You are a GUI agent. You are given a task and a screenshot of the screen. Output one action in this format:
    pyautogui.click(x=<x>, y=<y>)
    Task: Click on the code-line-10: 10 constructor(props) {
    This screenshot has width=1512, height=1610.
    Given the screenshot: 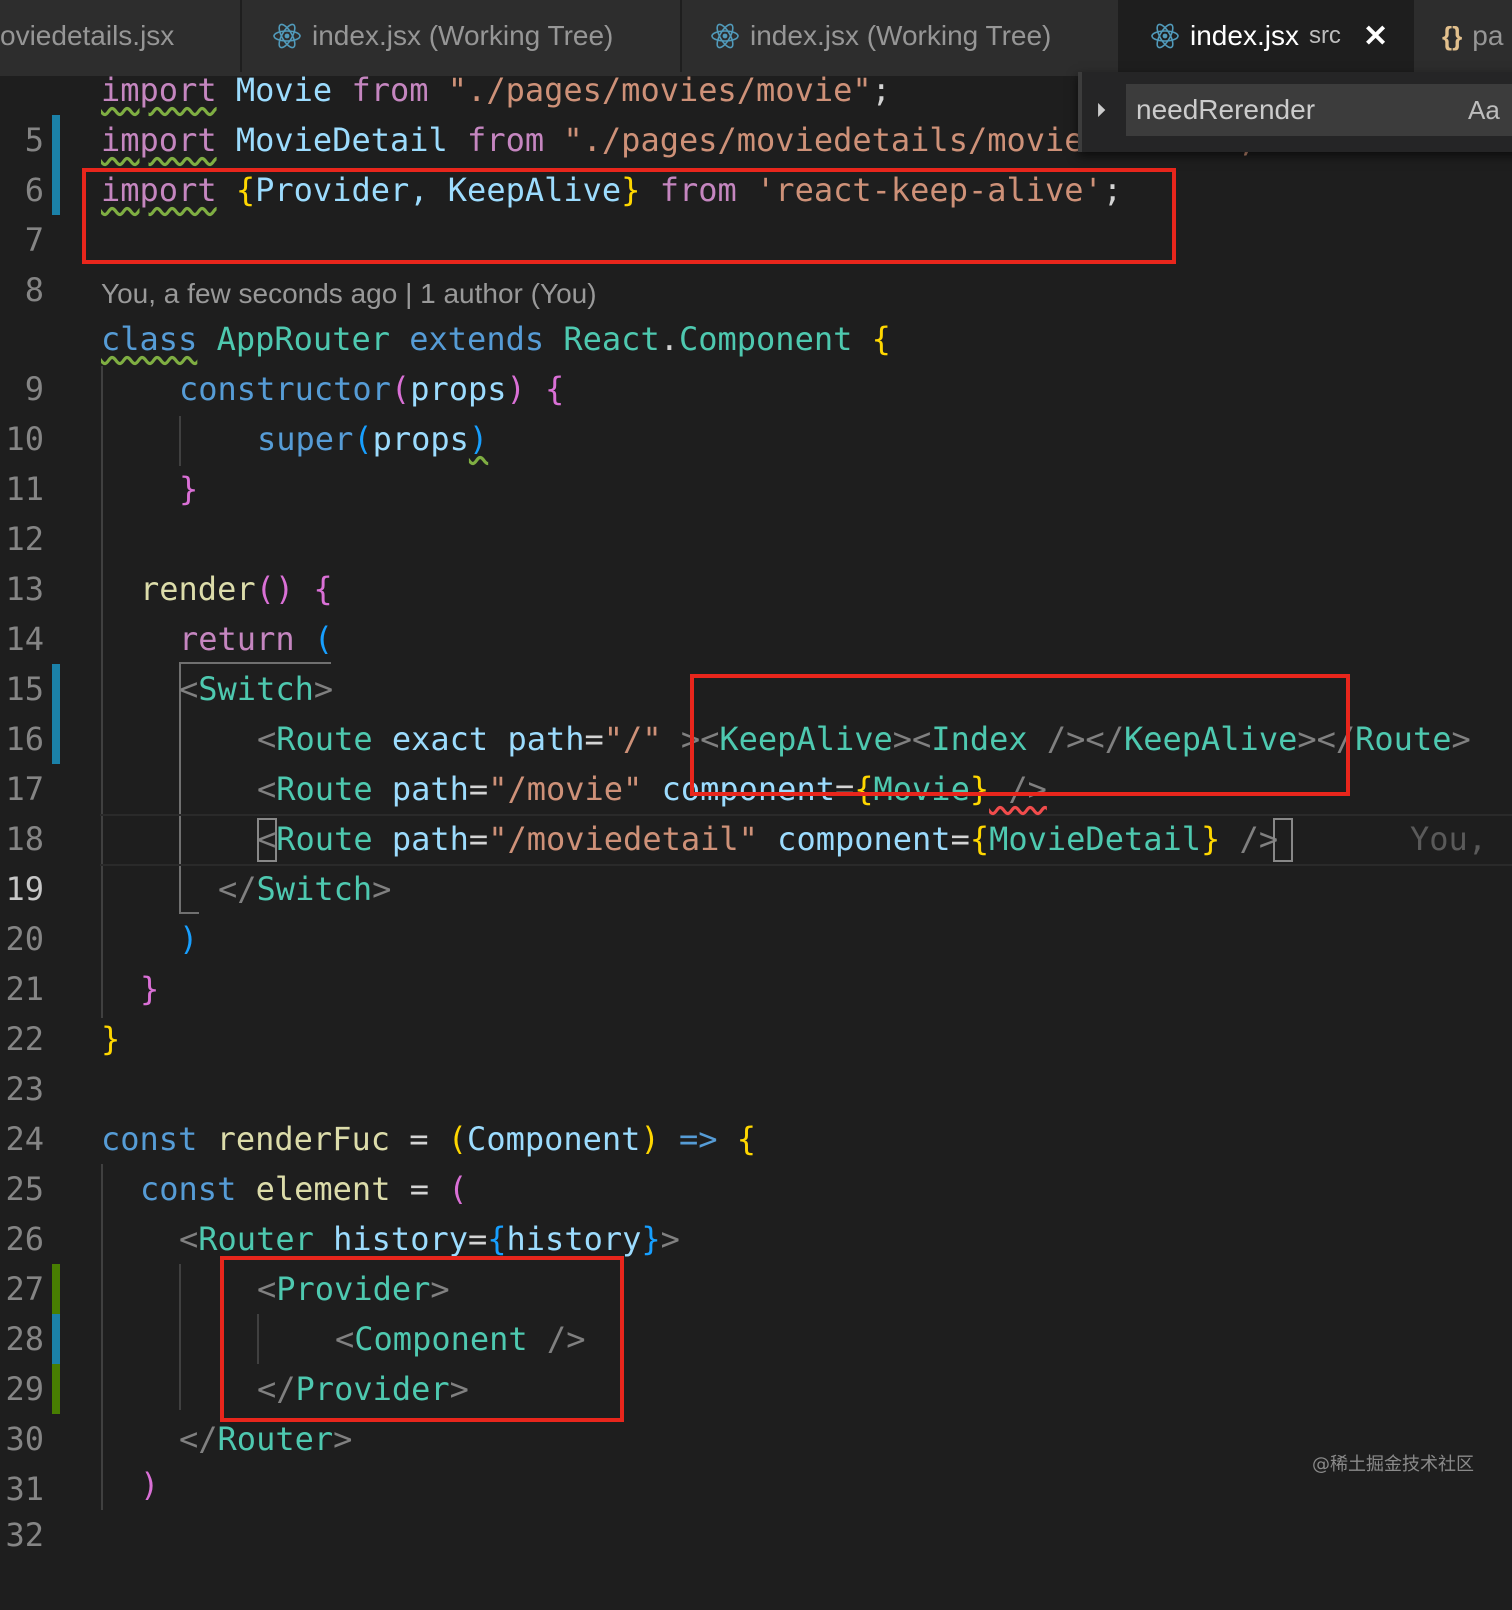 What is the action you would take?
    pyautogui.click(x=756, y=411)
    